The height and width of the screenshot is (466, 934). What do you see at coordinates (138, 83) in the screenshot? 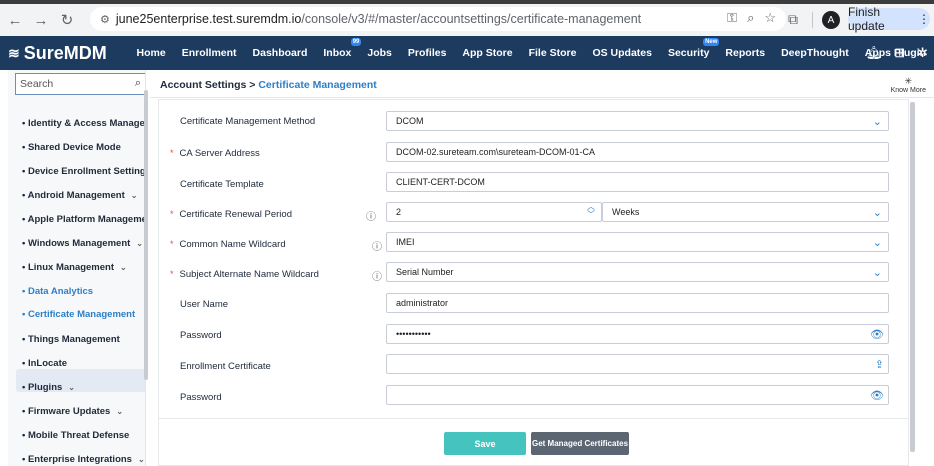
I see `search-icon: ⌕` at bounding box center [138, 83].